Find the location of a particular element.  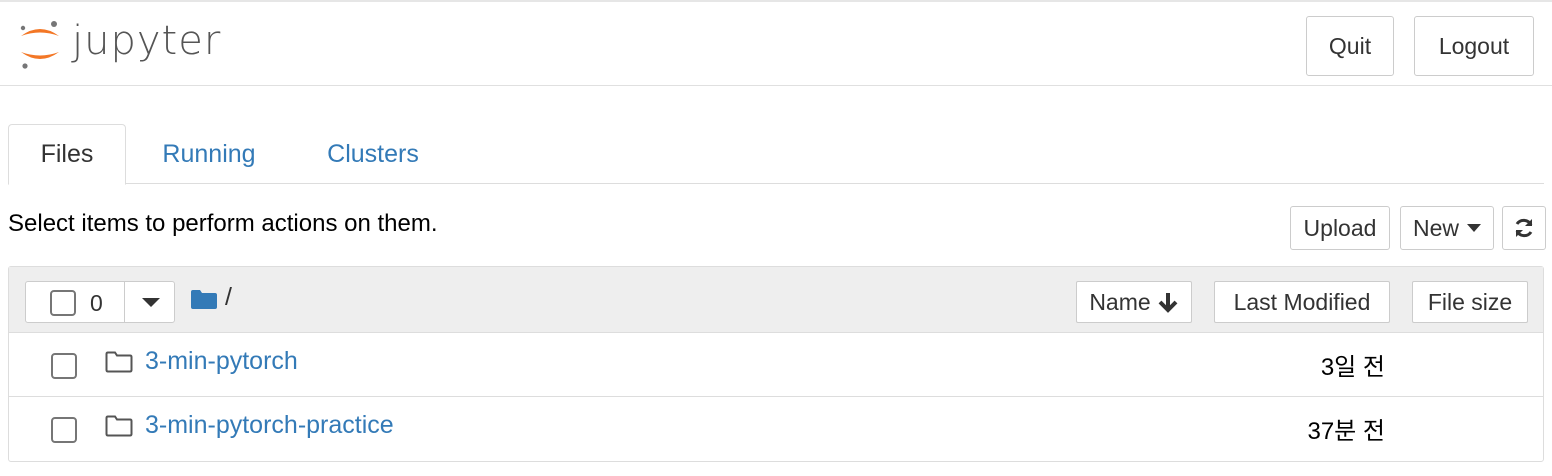

tab-running: Running is located at coordinates (209, 154).